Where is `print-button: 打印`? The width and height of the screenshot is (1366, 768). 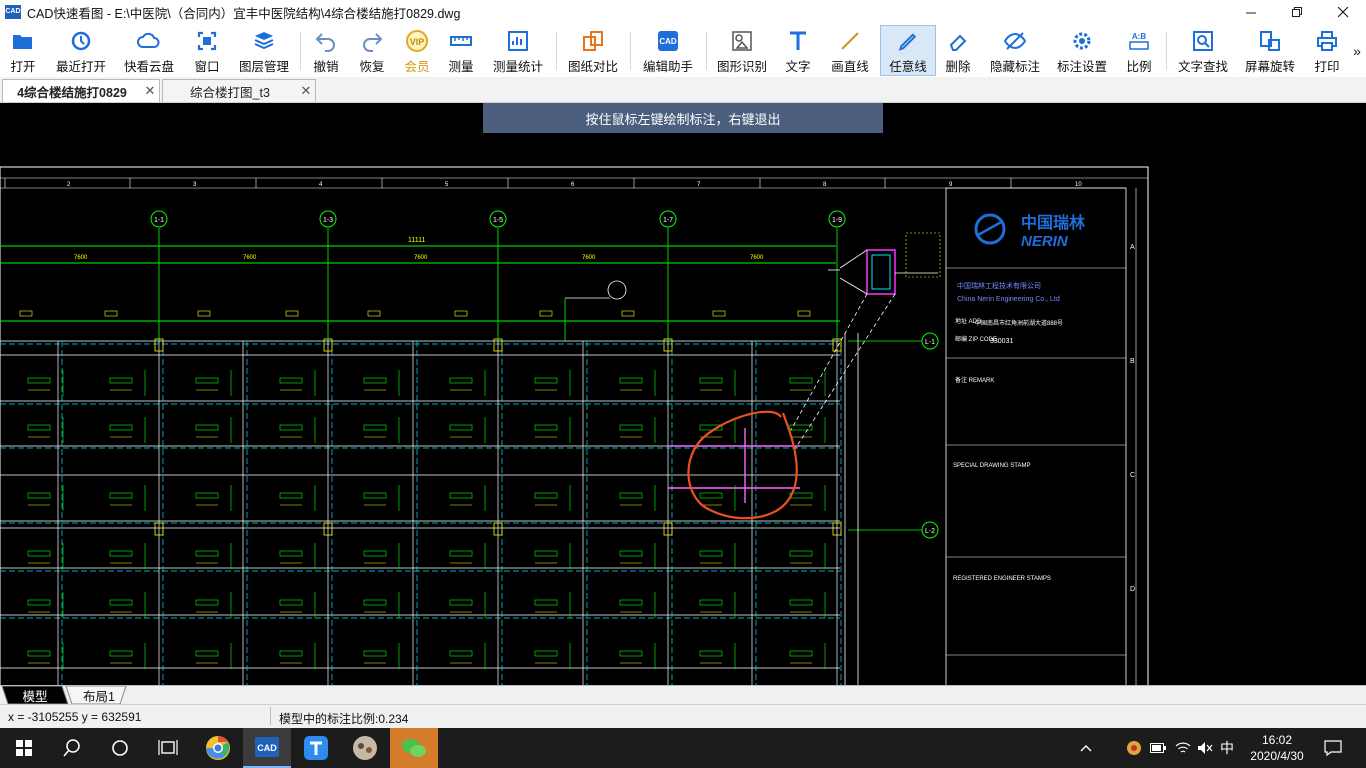
print-button: 打印 is located at coordinates (1327, 50).